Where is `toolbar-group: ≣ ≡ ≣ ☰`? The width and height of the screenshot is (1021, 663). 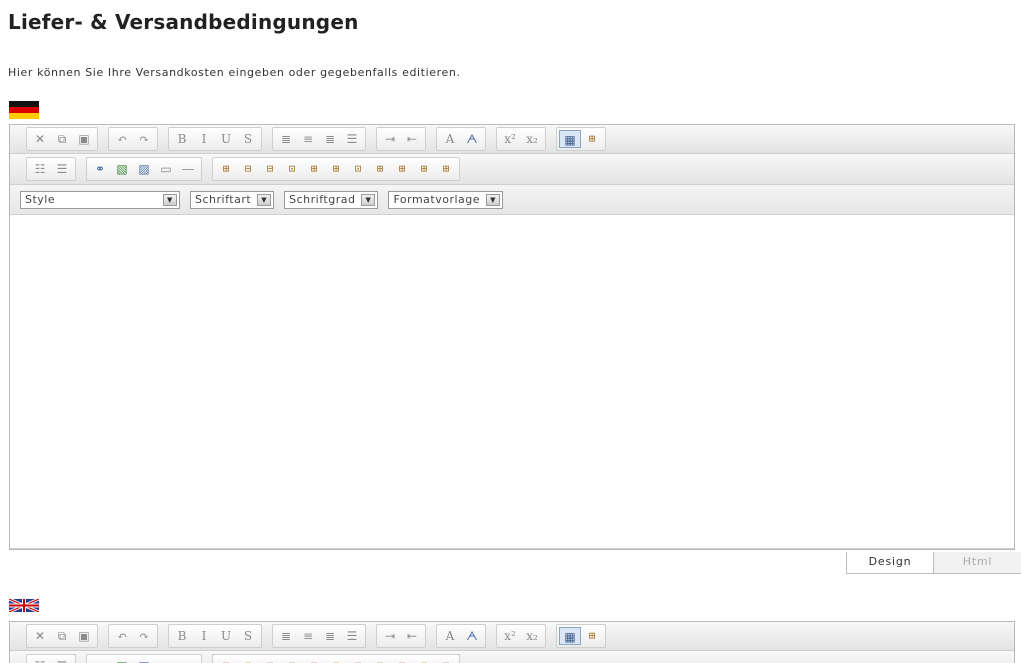 toolbar-group: ≣ ≡ ≣ ☰ is located at coordinates (319, 139).